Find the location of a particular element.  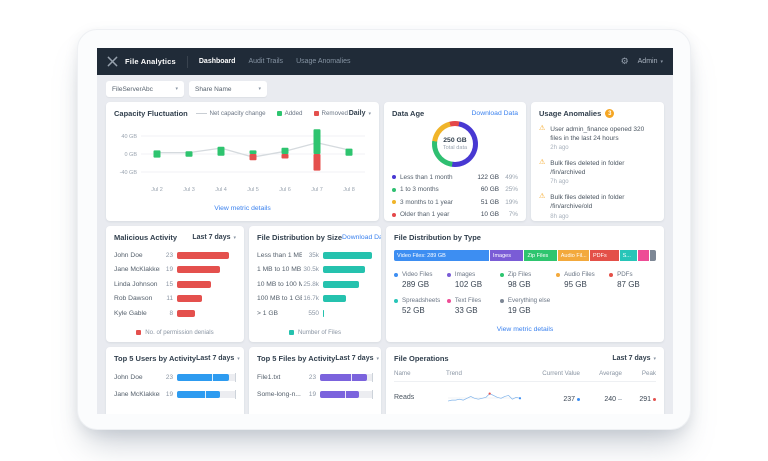

legend-value: 33 GB is located at coordinates (466, 310).